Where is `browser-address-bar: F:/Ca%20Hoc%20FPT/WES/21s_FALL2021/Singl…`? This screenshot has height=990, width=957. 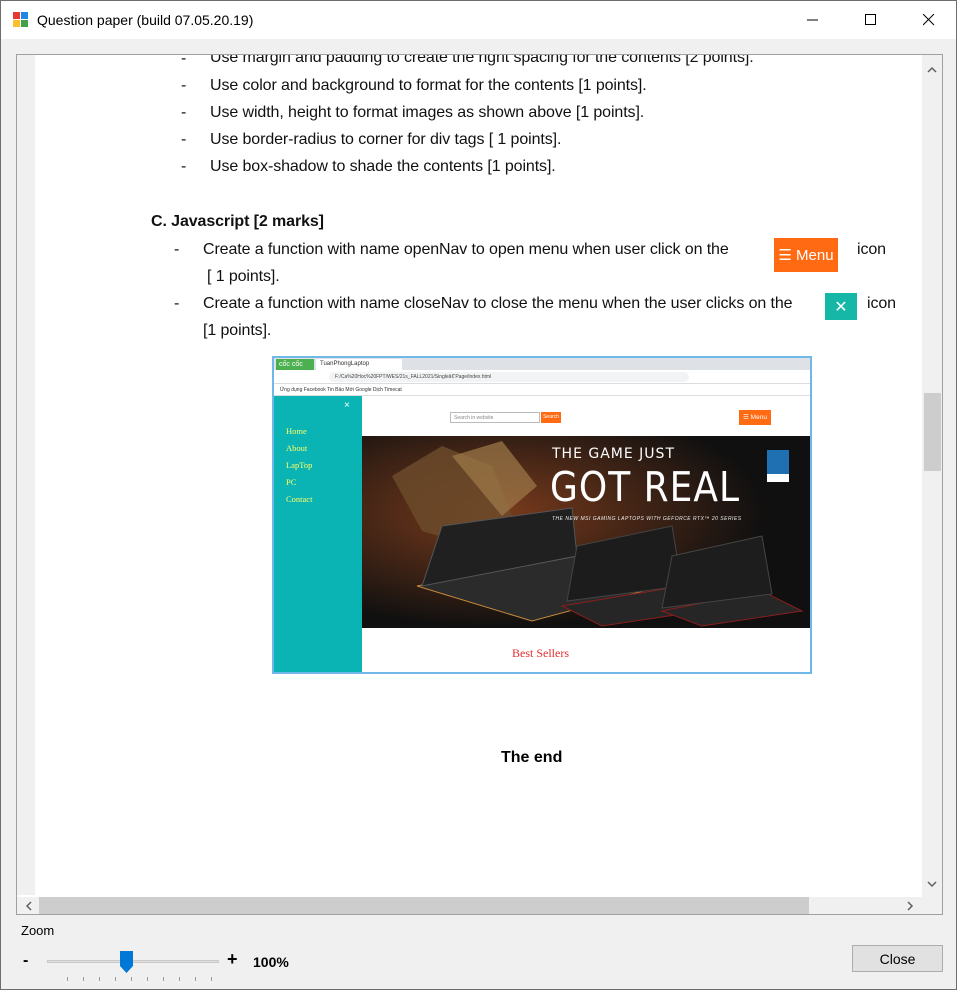
browser-address-bar: F:/Ca%20Hoc%20FPT/WES/21s_FALL2021/Singl… is located at coordinates (542, 377).